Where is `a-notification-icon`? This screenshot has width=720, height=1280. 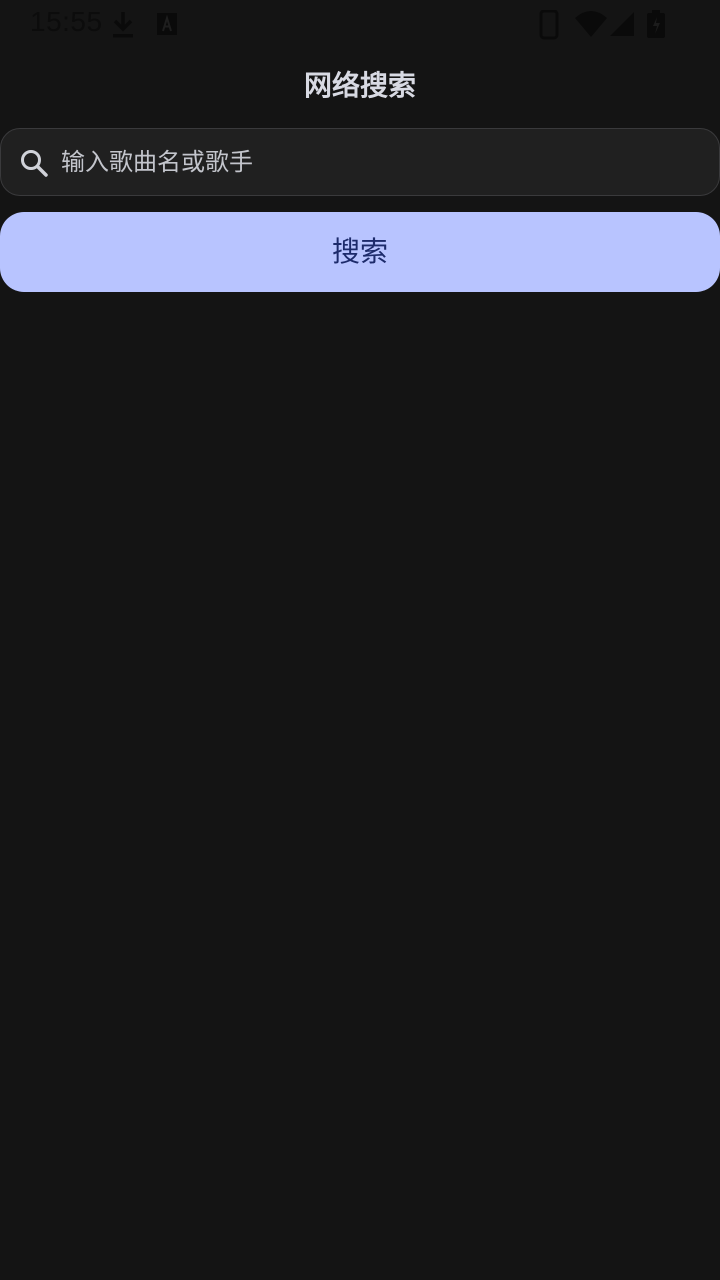 a-notification-icon is located at coordinates (167, 26).